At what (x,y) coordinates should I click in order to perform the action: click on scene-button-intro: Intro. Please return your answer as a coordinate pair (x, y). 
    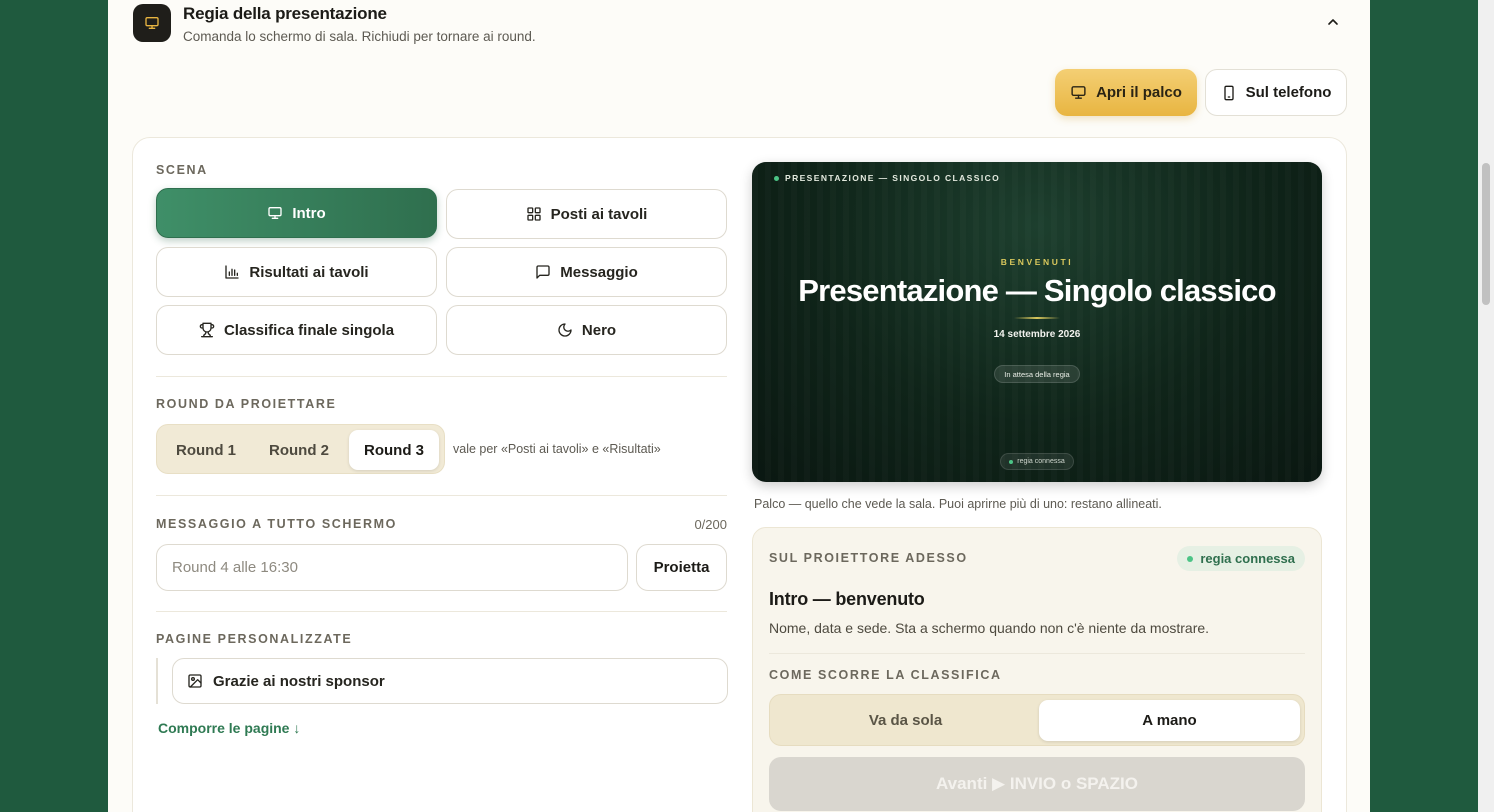
    Looking at the image, I should click on (296, 213).